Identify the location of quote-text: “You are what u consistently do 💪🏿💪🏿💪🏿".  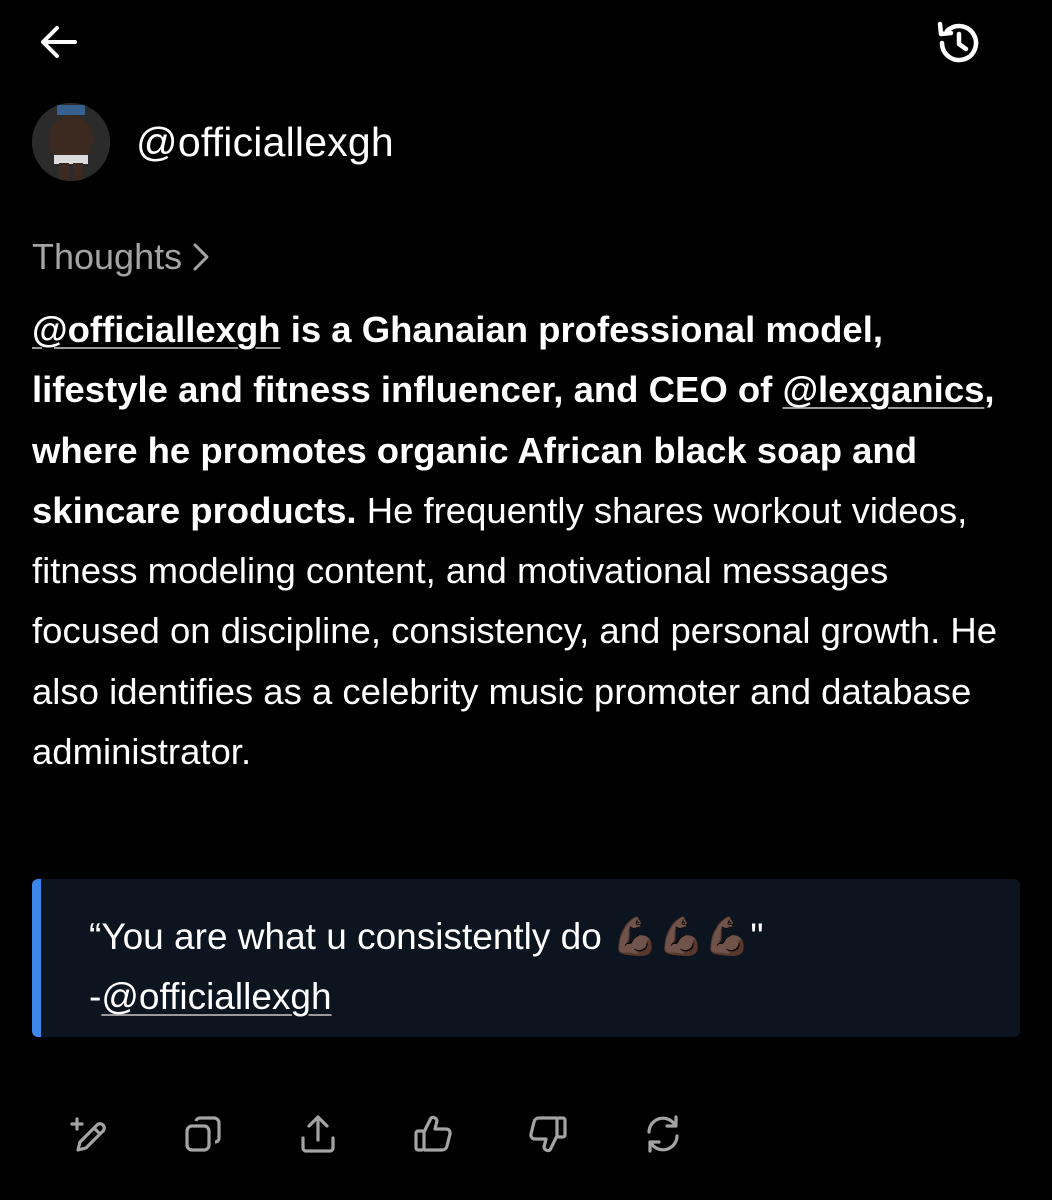
(426, 937).